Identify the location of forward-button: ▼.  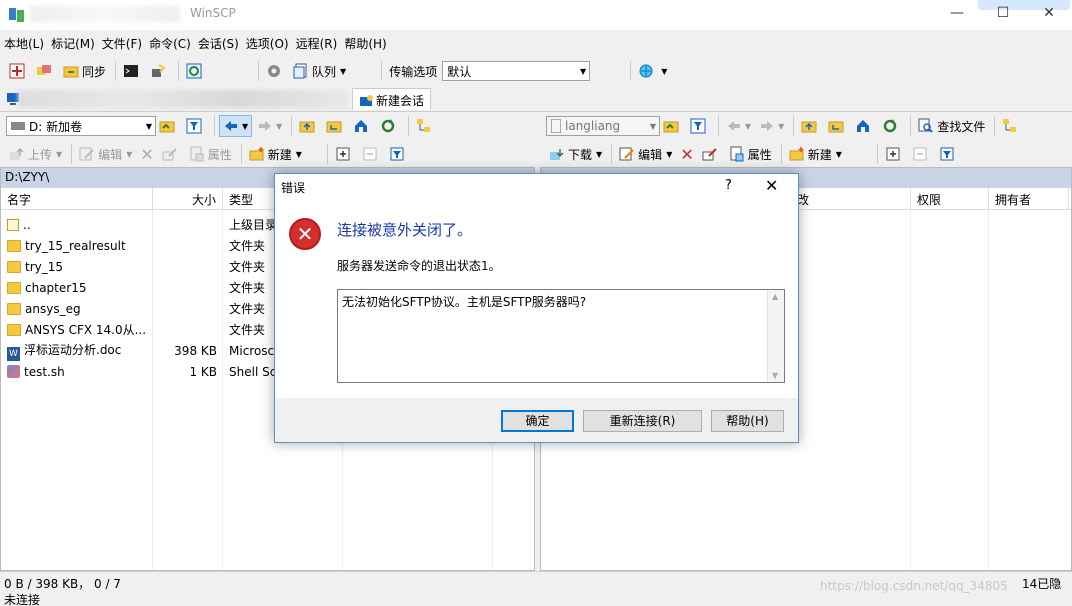
(269, 126).